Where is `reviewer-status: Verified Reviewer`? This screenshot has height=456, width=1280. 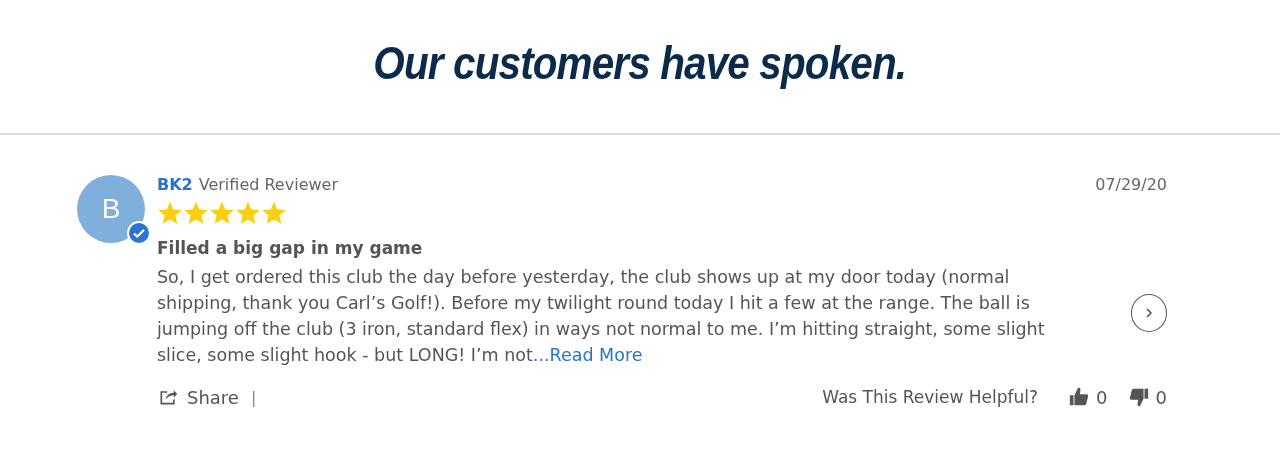 reviewer-status: Verified Reviewer is located at coordinates (268, 184).